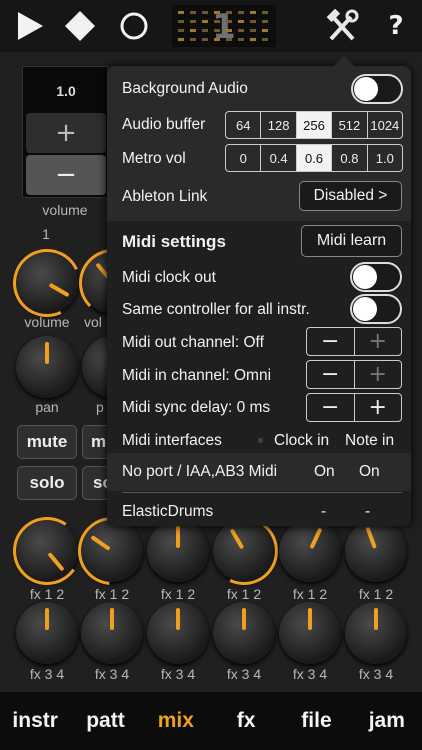 Image resolution: width=422 pixels, height=750 pixels. What do you see at coordinates (178, 594) in the screenshot?
I see `fx12-label-3: fx 1 2` at bounding box center [178, 594].